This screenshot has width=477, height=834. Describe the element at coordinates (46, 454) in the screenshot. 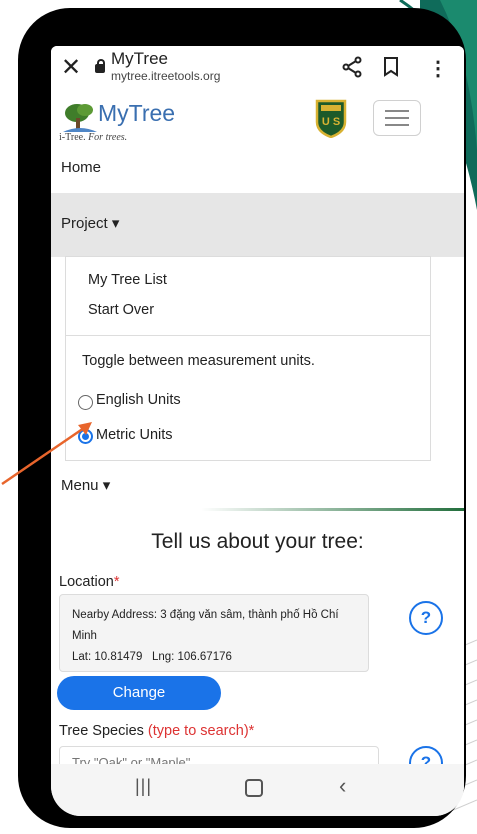

I see `pointer-arrow-annotation` at that location.